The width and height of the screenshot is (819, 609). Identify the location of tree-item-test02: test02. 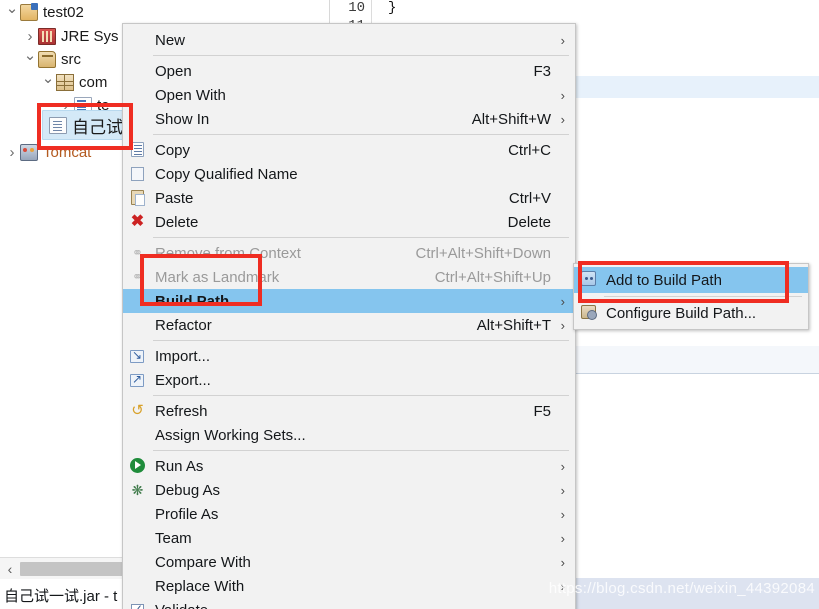
(44, 12).